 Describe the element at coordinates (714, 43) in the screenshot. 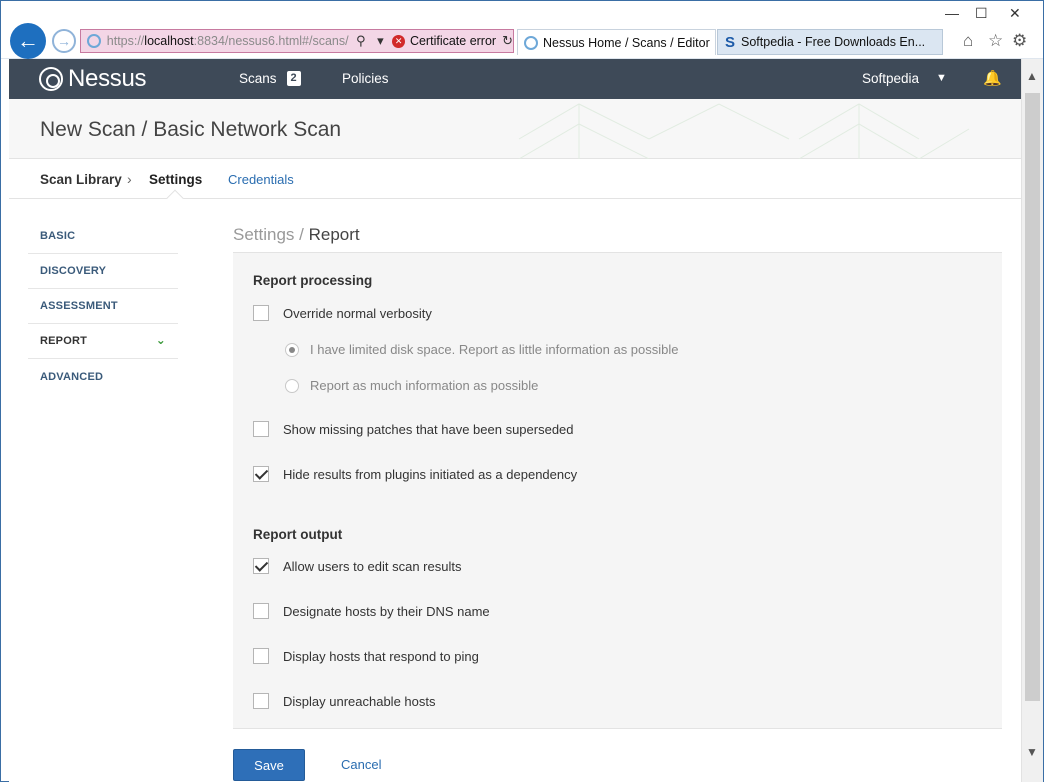

I see `close-tab-icon: ✕` at that location.